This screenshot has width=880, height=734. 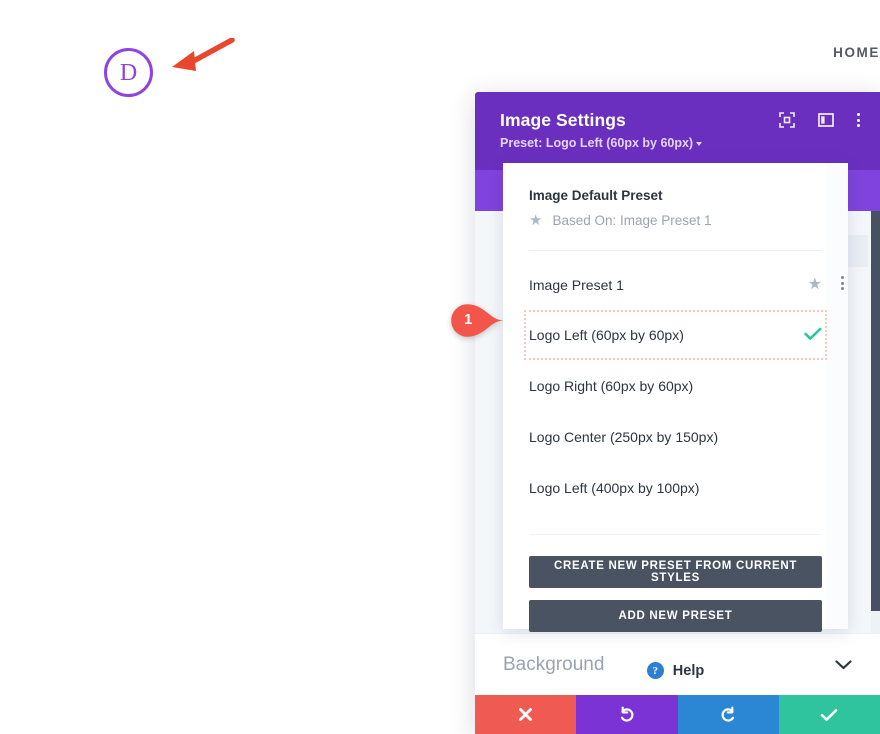 I want to click on layout-panel-icon, so click(x=826, y=120).